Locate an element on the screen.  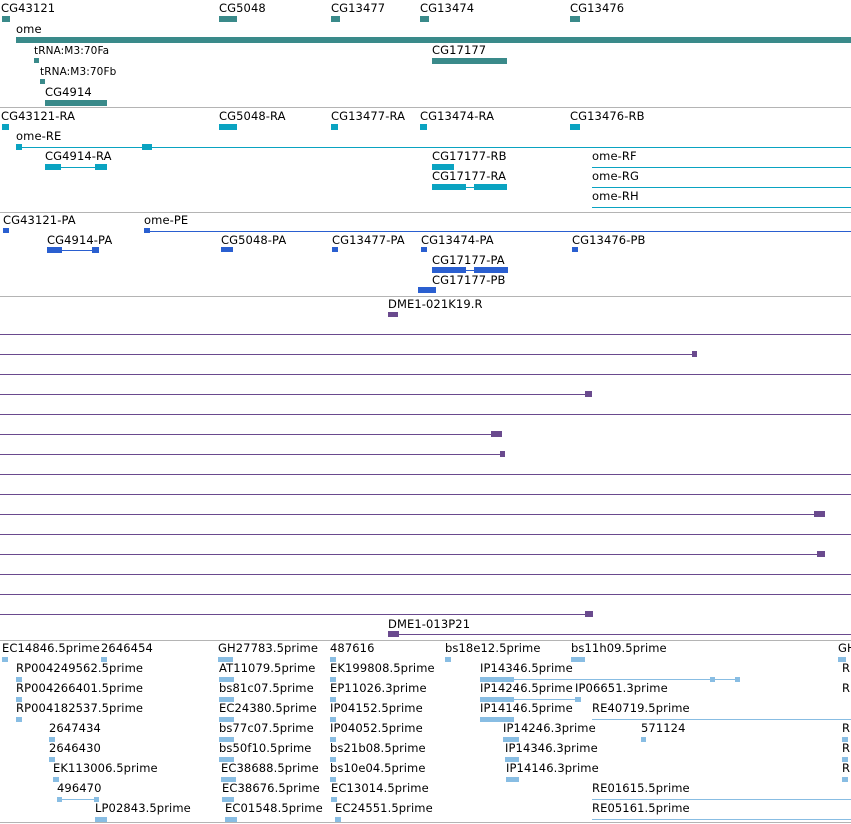
feature-label: CG13477-RA is located at coordinates (368, 116).